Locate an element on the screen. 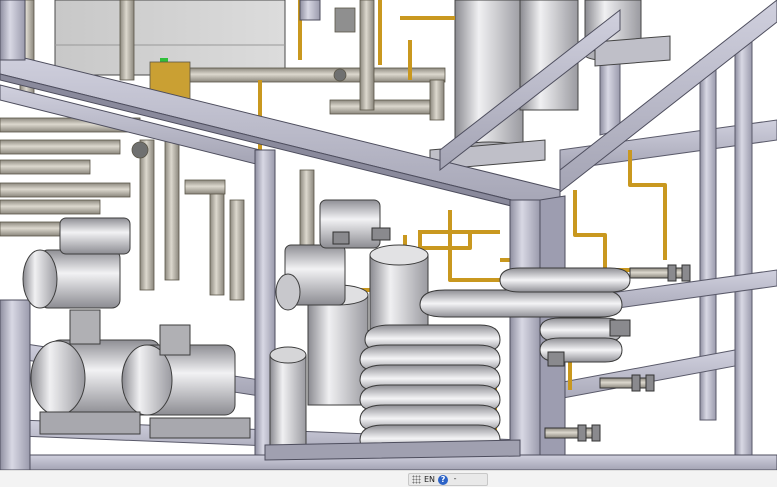 This screenshot has width=777, height=487. language-indicator: EN is located at coordinates (429, 480).